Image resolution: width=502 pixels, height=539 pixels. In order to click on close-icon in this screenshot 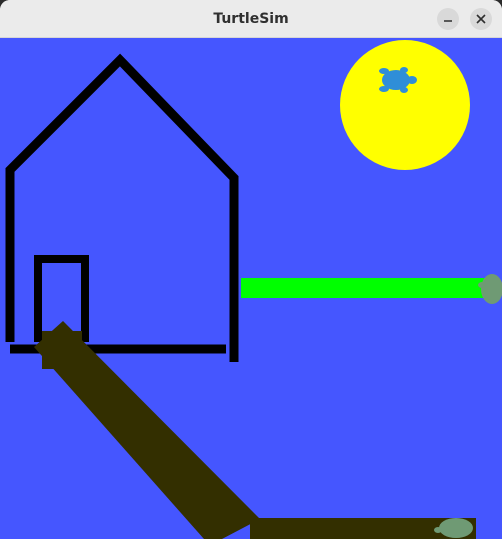, I will do `click(481, 19)`.